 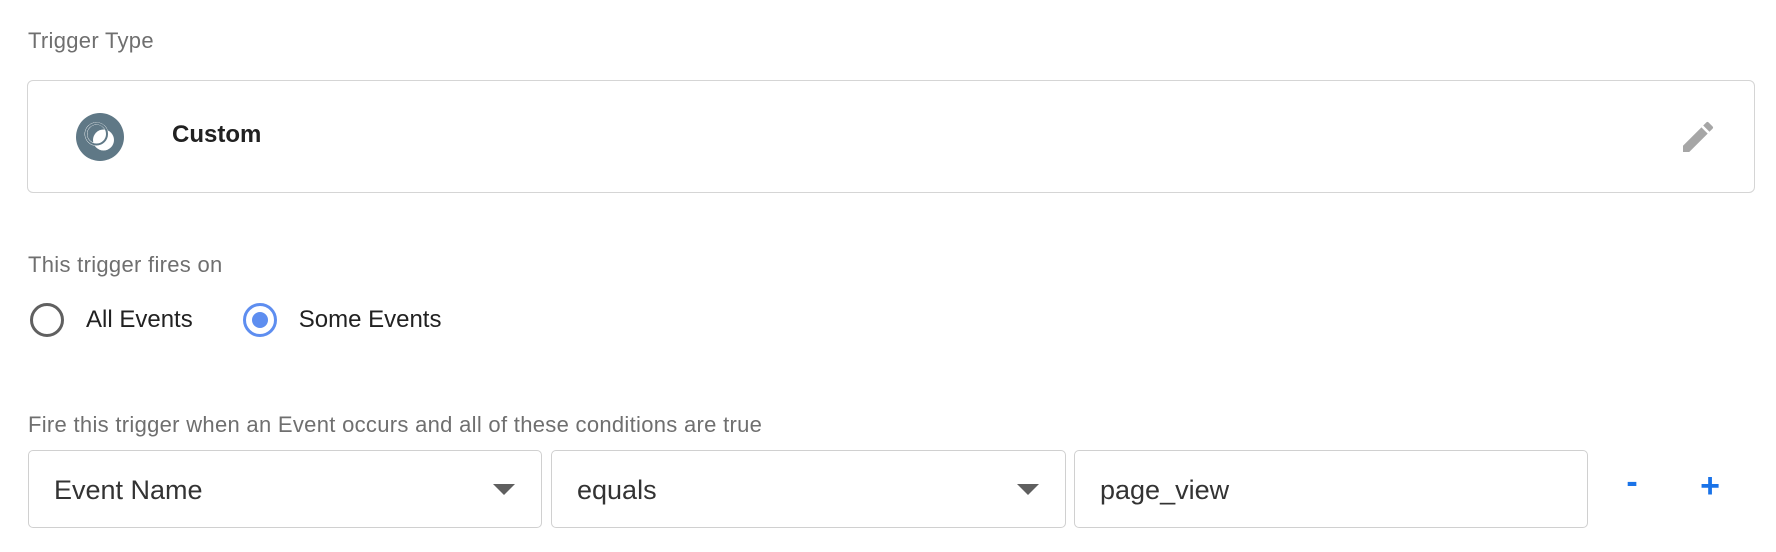 What do you see at coordinates (259, 320) in the screenshot?
I see `radio-button-checked` at bounding box center [259, 320].